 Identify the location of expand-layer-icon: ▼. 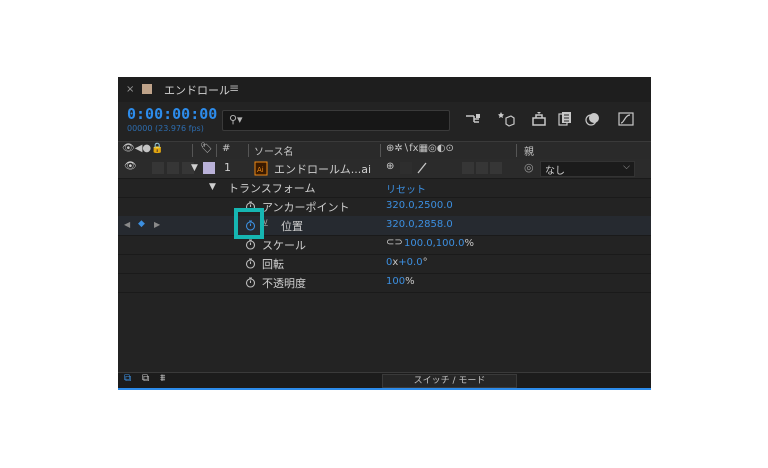
(194, 168).